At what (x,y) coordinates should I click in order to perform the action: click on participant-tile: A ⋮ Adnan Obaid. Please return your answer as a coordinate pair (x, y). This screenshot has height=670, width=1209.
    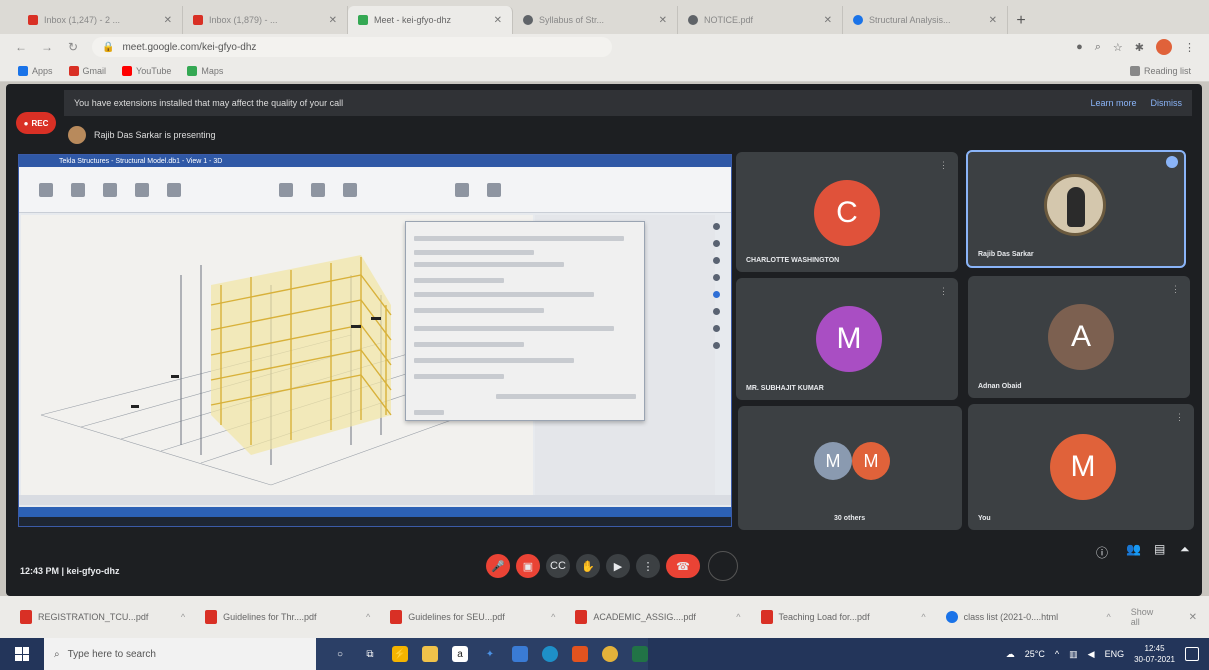
    Looking at the image, I should click on (1079, 337).